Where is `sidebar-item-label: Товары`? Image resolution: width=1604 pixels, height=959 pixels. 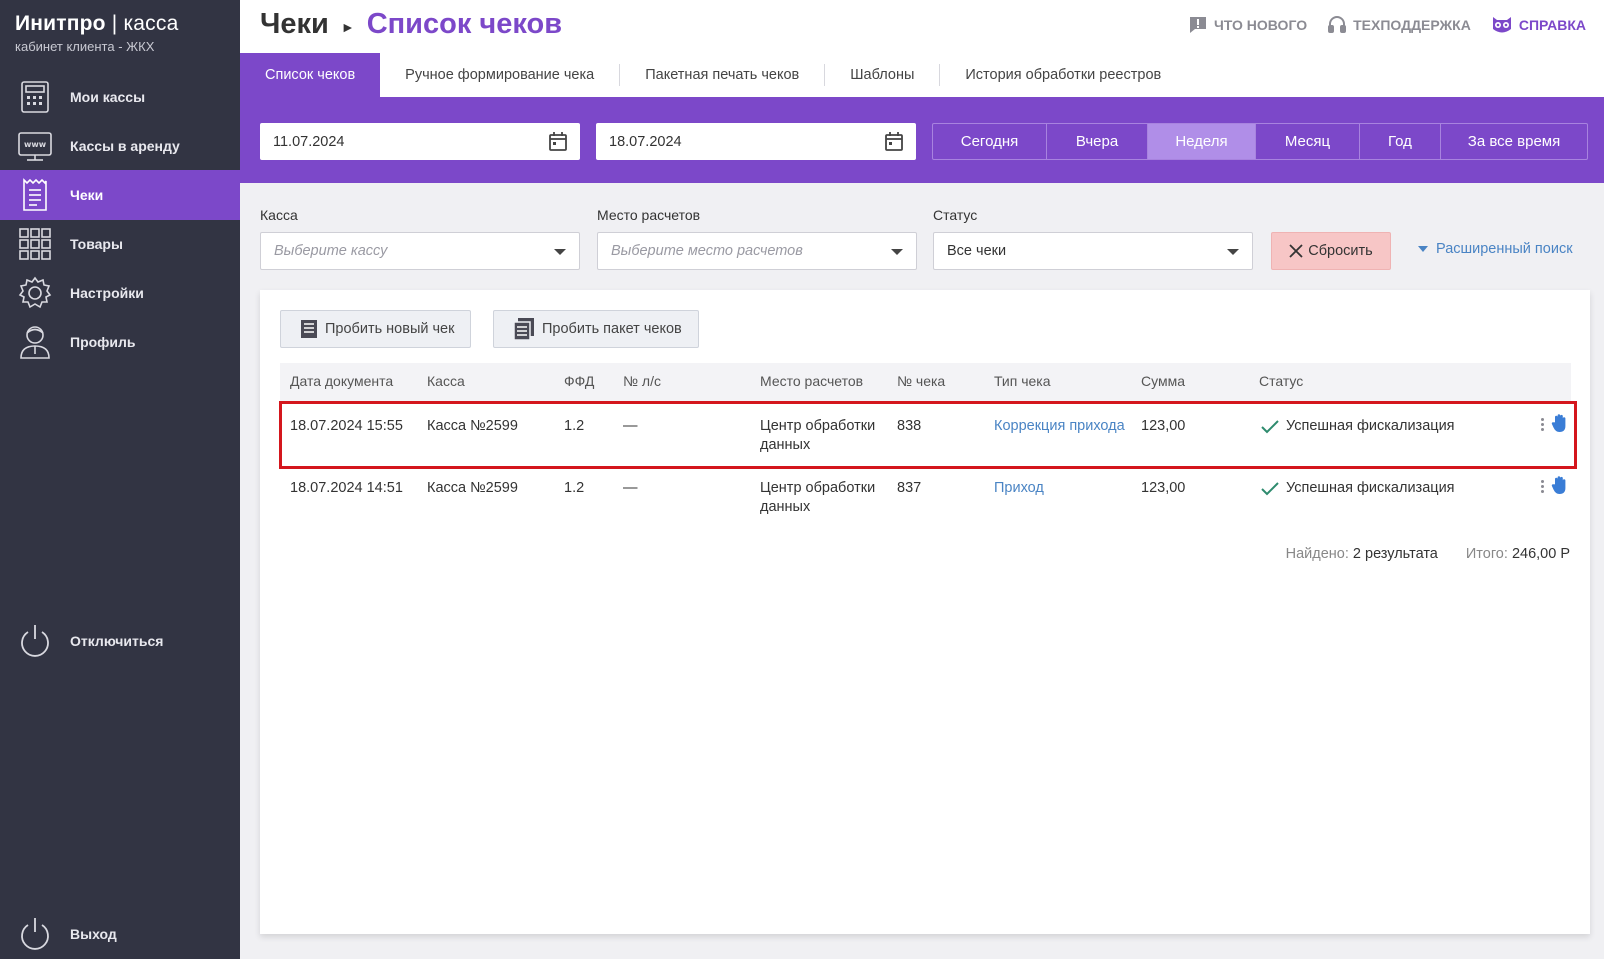
sidebar-item-label: Товары is located at coordinates (96, 244).